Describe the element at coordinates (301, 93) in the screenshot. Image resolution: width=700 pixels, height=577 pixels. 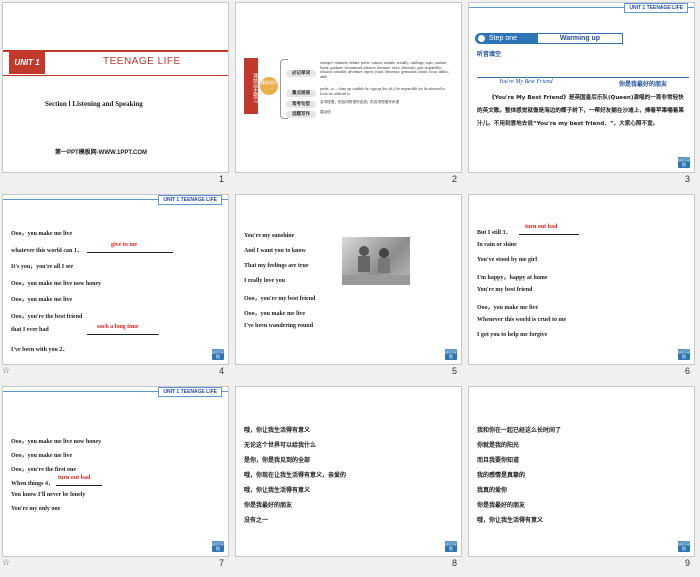
I see `item-label: 重点短语` at that location.